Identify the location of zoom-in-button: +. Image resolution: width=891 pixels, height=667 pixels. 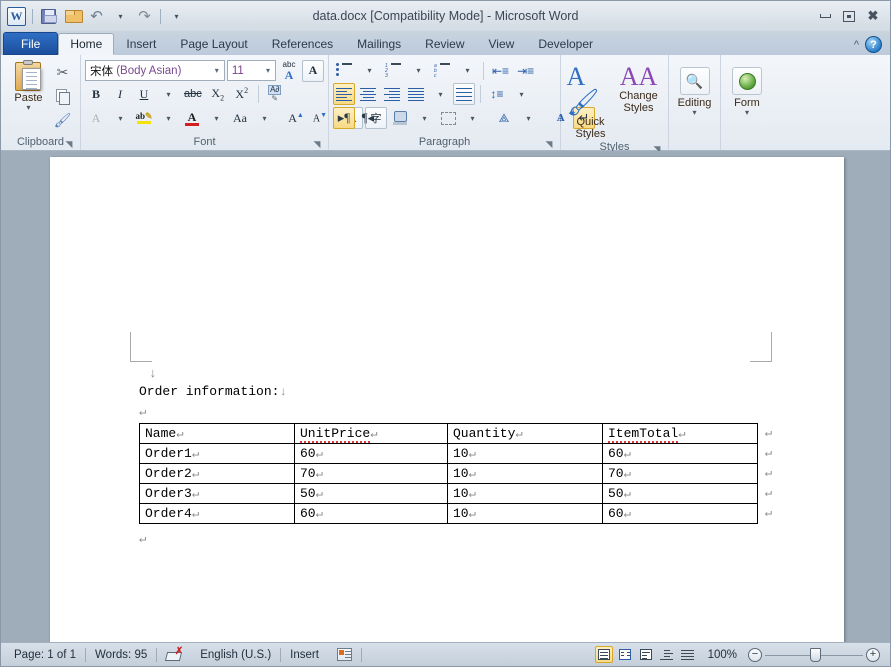
(873, 654).